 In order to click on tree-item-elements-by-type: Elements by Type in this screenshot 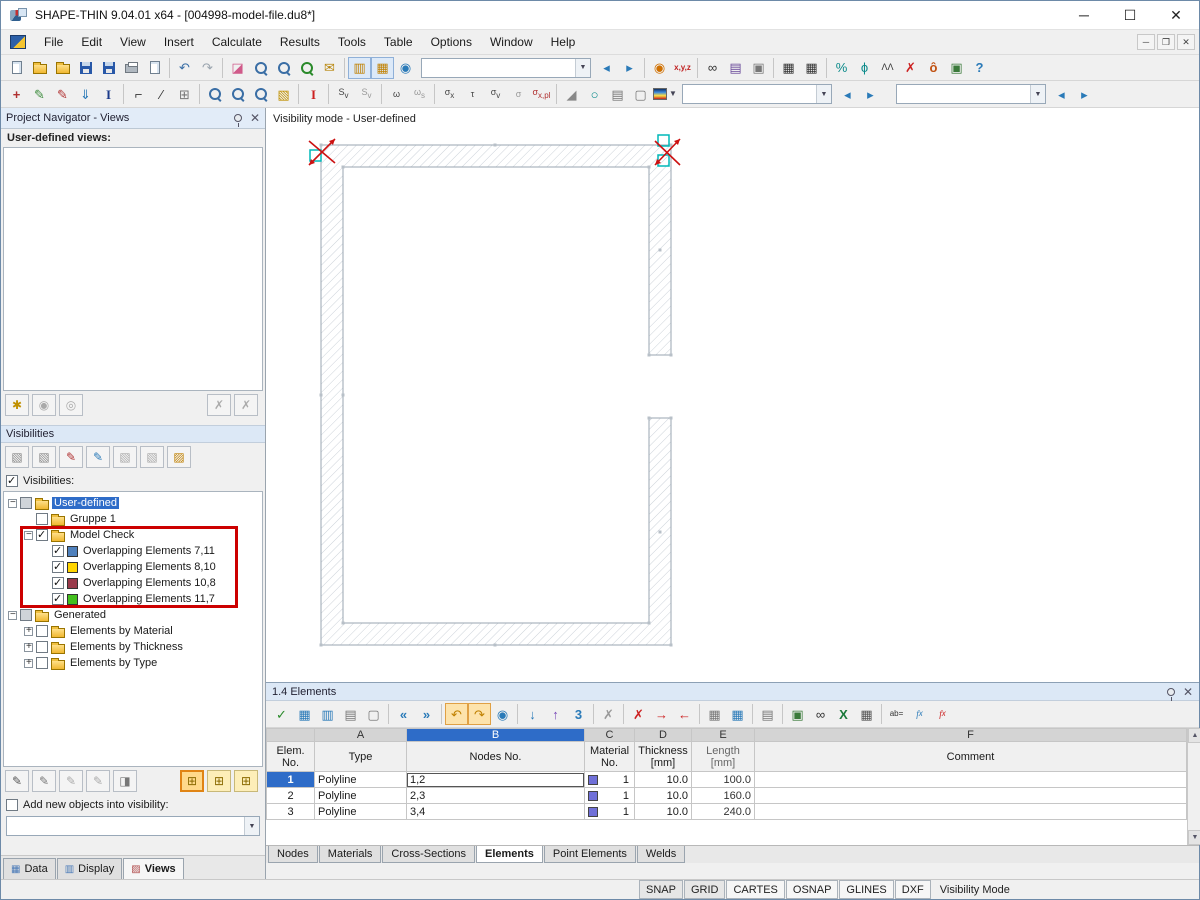, I will do `click(133, 663)`.